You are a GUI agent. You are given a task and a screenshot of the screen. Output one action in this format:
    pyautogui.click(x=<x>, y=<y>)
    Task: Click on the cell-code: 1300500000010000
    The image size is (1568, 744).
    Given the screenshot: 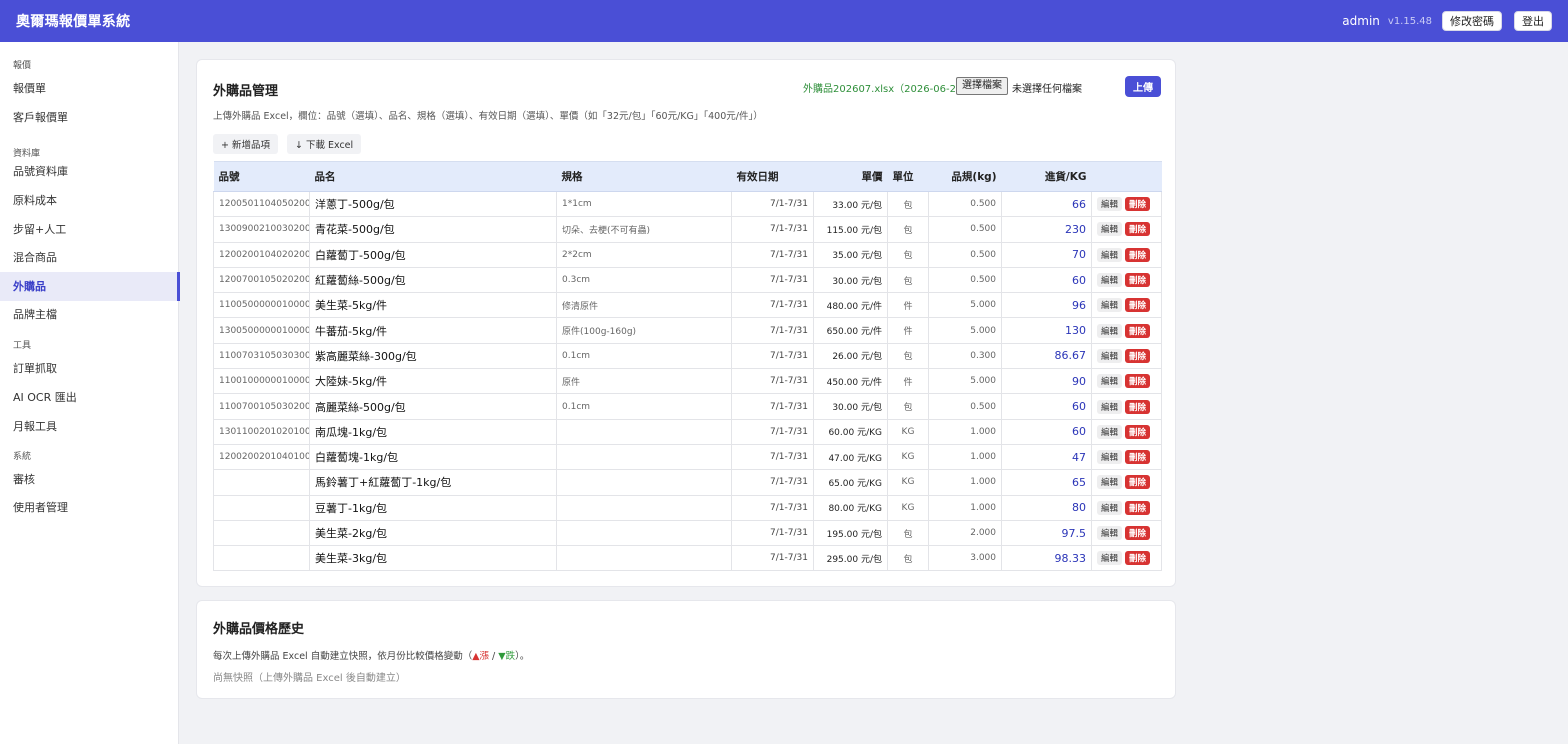 What is the action you would take?
    pyautogui.click(x=261, y=330)
    